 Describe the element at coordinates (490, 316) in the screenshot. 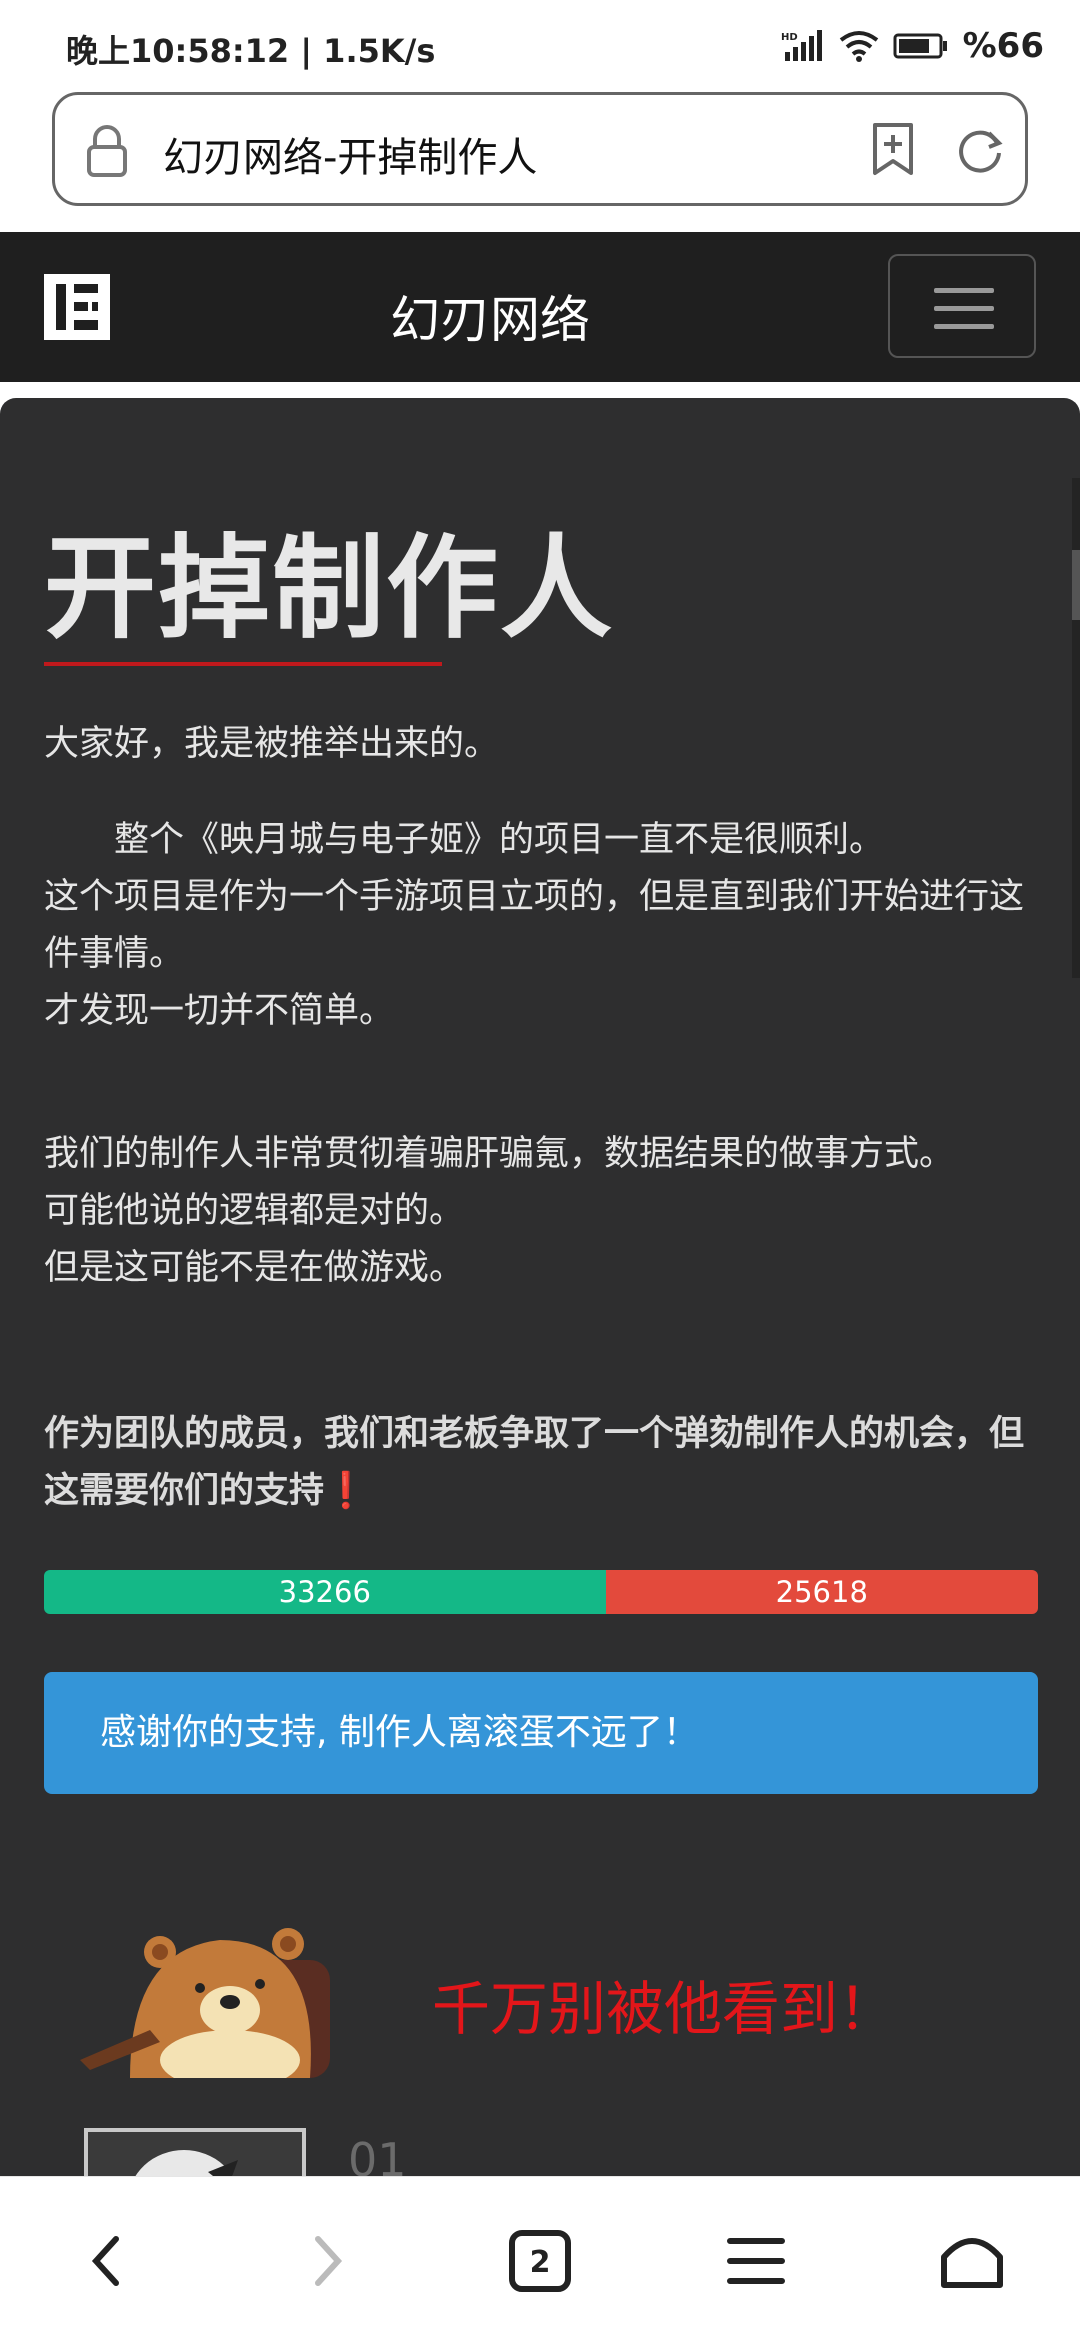

I see `site-title: 幻刃网络` at that location.